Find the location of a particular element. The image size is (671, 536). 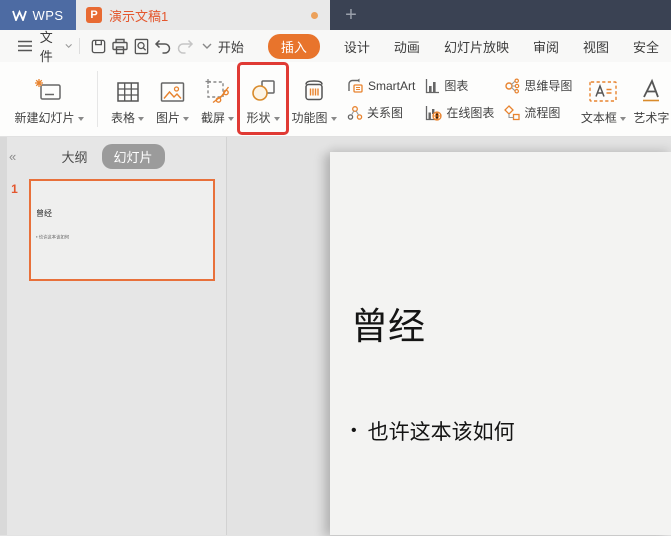

chart-icon is located at coordinates (433, 85).